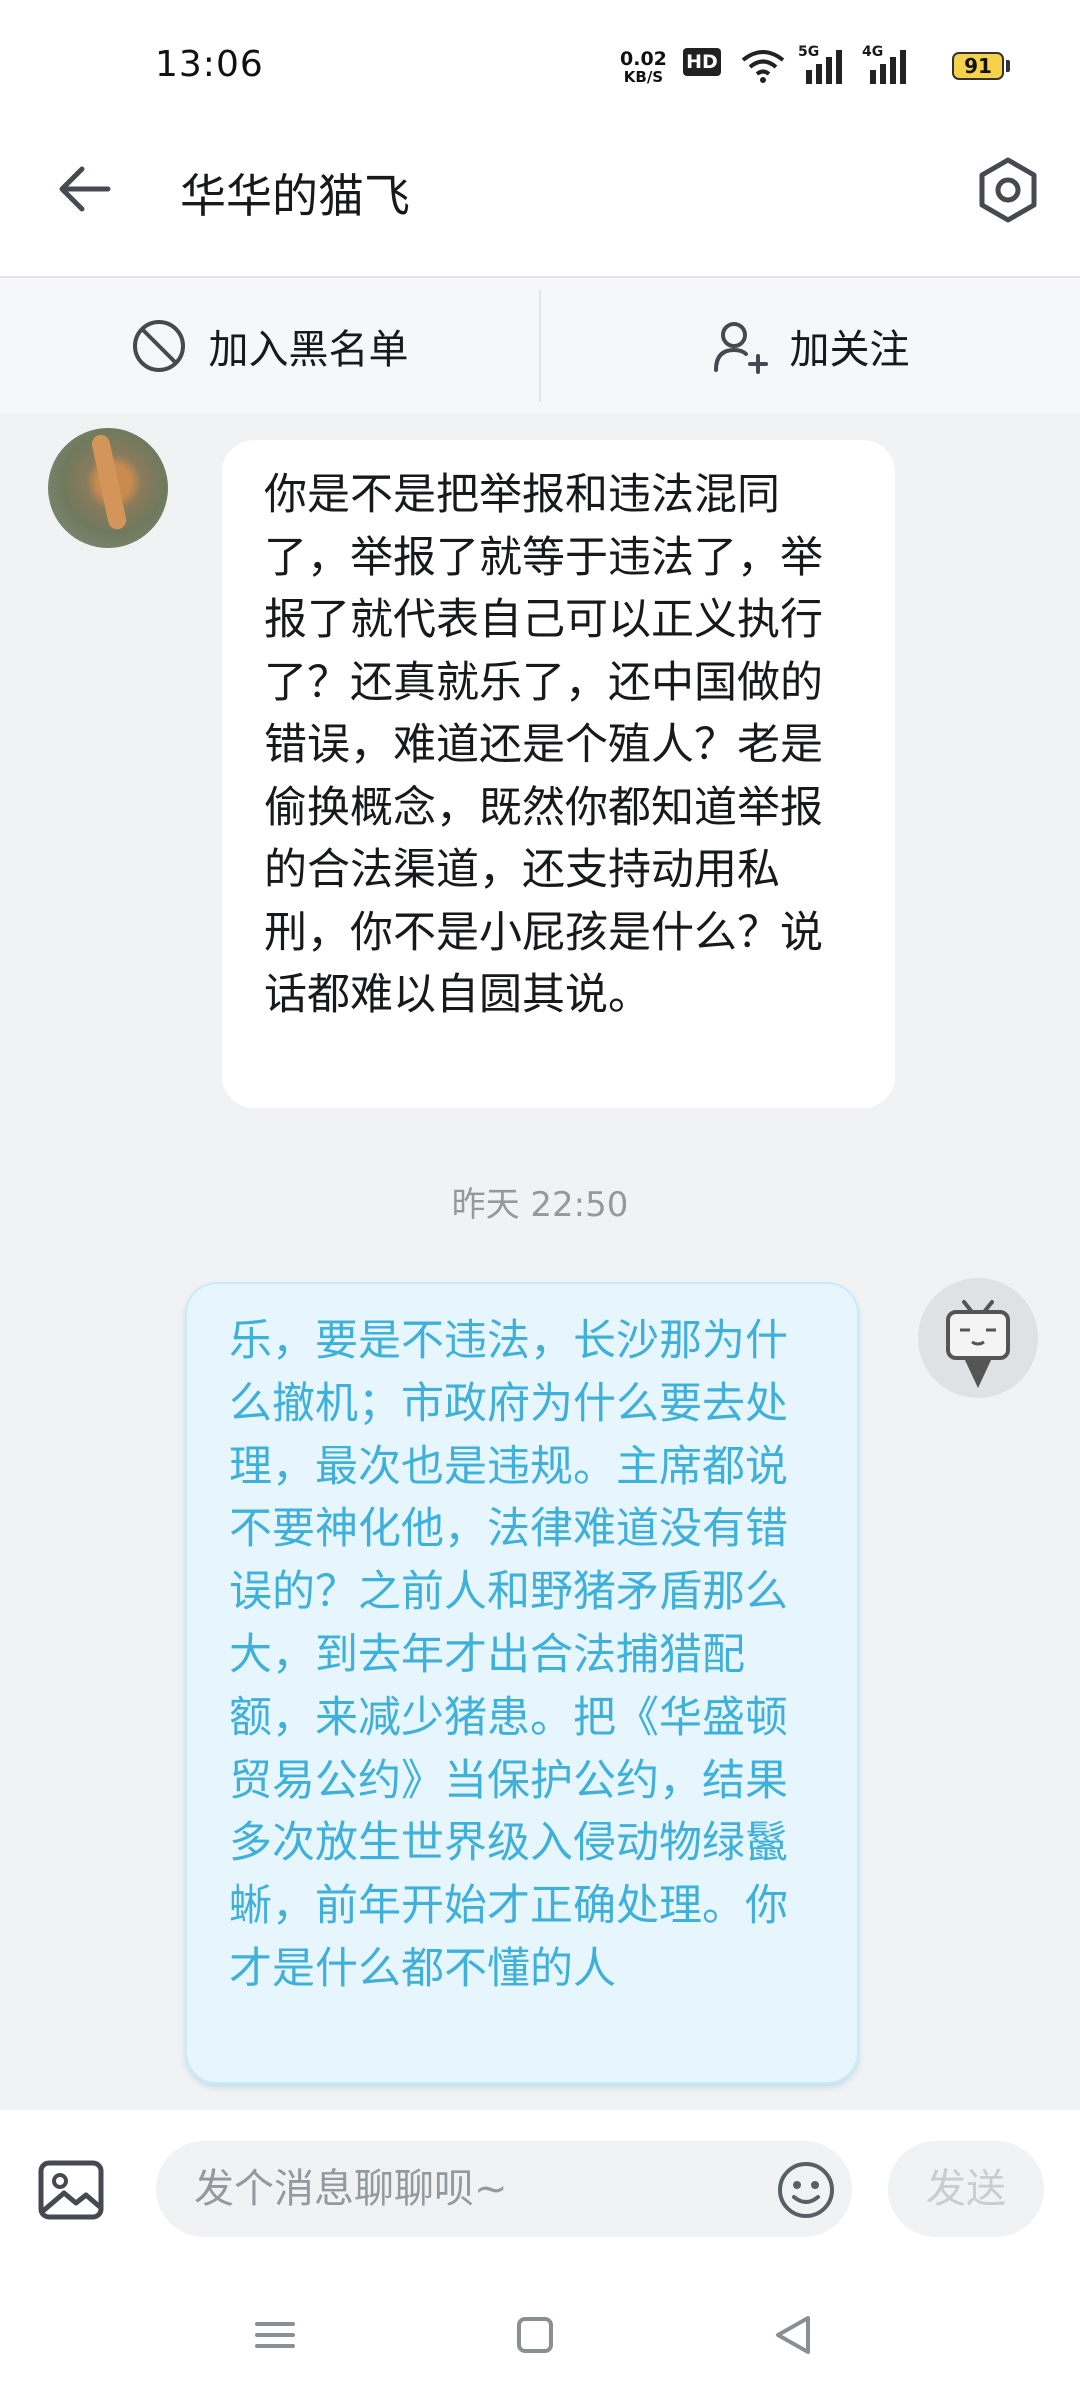 The height and width of the screenshot is (2400, 1080). What do you see at coordinates (763, 66) in the screenshot?
I see `wifi-icon` at bounding box center [763, 66].